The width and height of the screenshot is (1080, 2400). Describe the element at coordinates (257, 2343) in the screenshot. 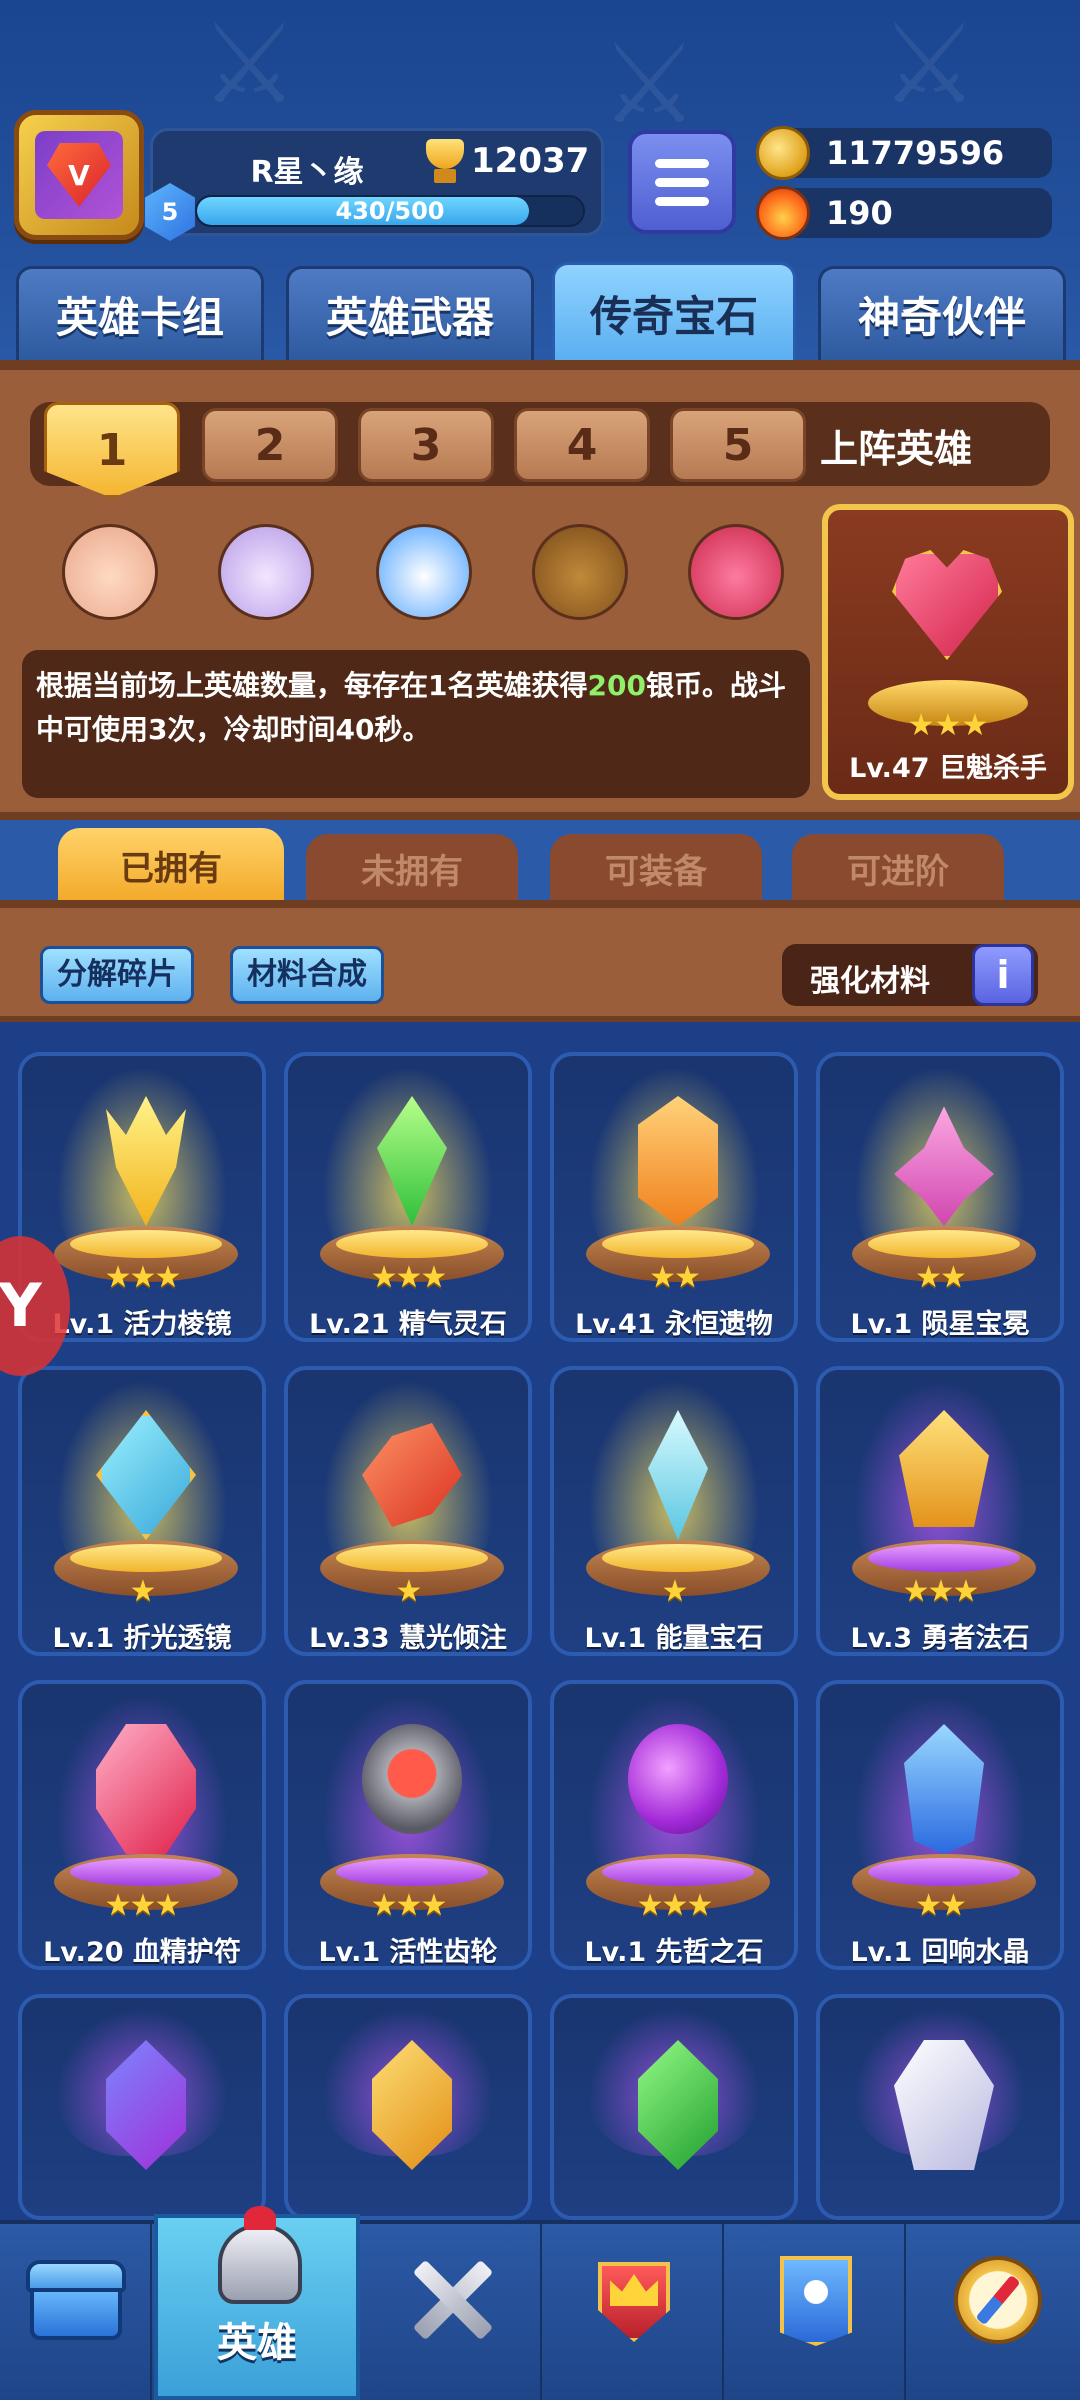

I see `nav-heroes-label: 英雄` at that location.